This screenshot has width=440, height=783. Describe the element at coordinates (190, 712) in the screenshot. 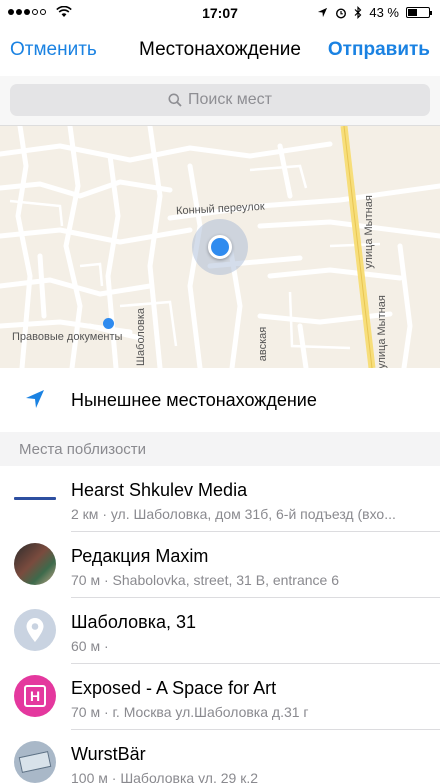

I see `place-details: 70 м · г. Москва ул.Шаболовка д.31 г` at that location.